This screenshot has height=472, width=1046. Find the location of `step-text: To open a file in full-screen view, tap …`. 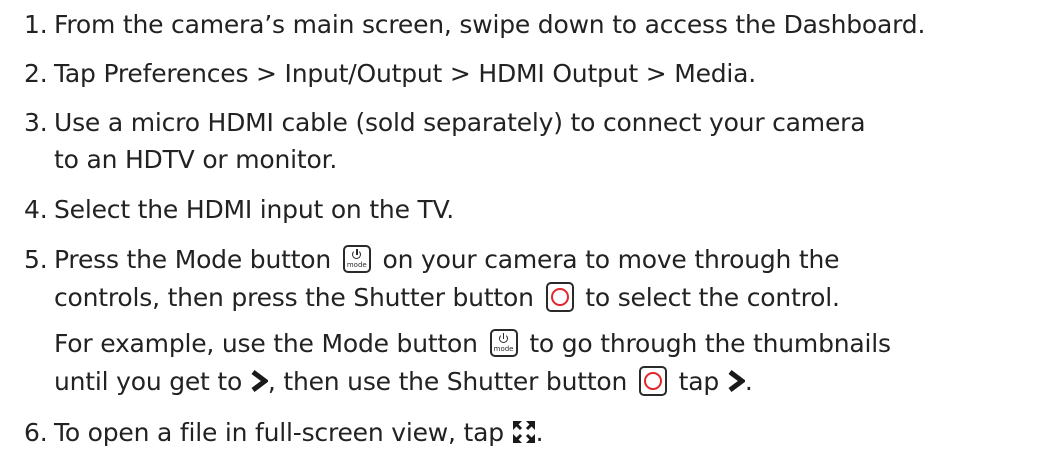

step-text: To open a file in full-screen view, tap … is located at coordinates (299, 433).